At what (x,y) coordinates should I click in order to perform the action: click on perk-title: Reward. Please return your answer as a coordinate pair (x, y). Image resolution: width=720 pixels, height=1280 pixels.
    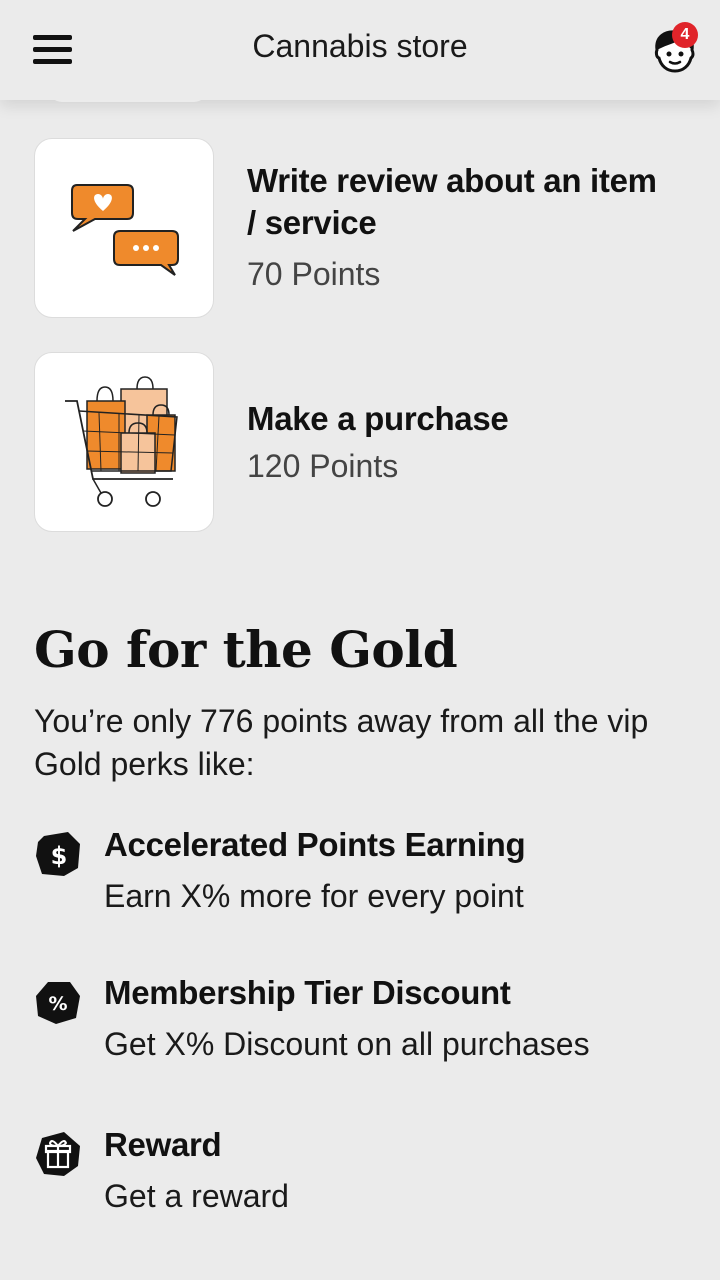
    Looking at the image, I should click on (163, 1144).